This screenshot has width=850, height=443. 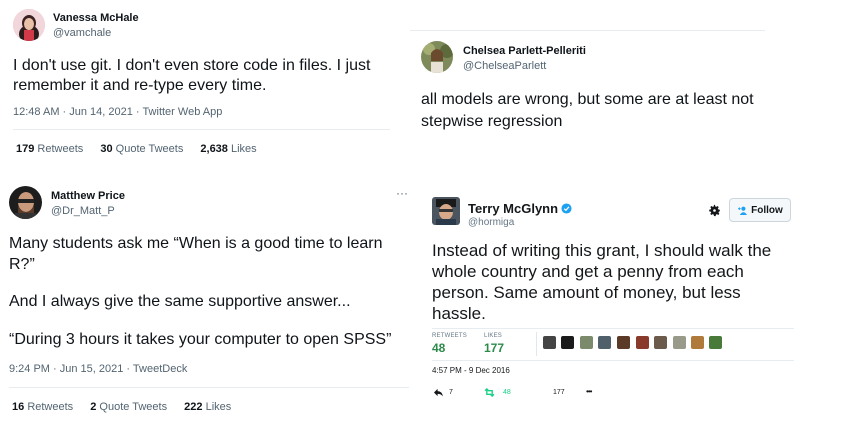 I want to click on more-options-icon: ···, so click(x=402, y=193).